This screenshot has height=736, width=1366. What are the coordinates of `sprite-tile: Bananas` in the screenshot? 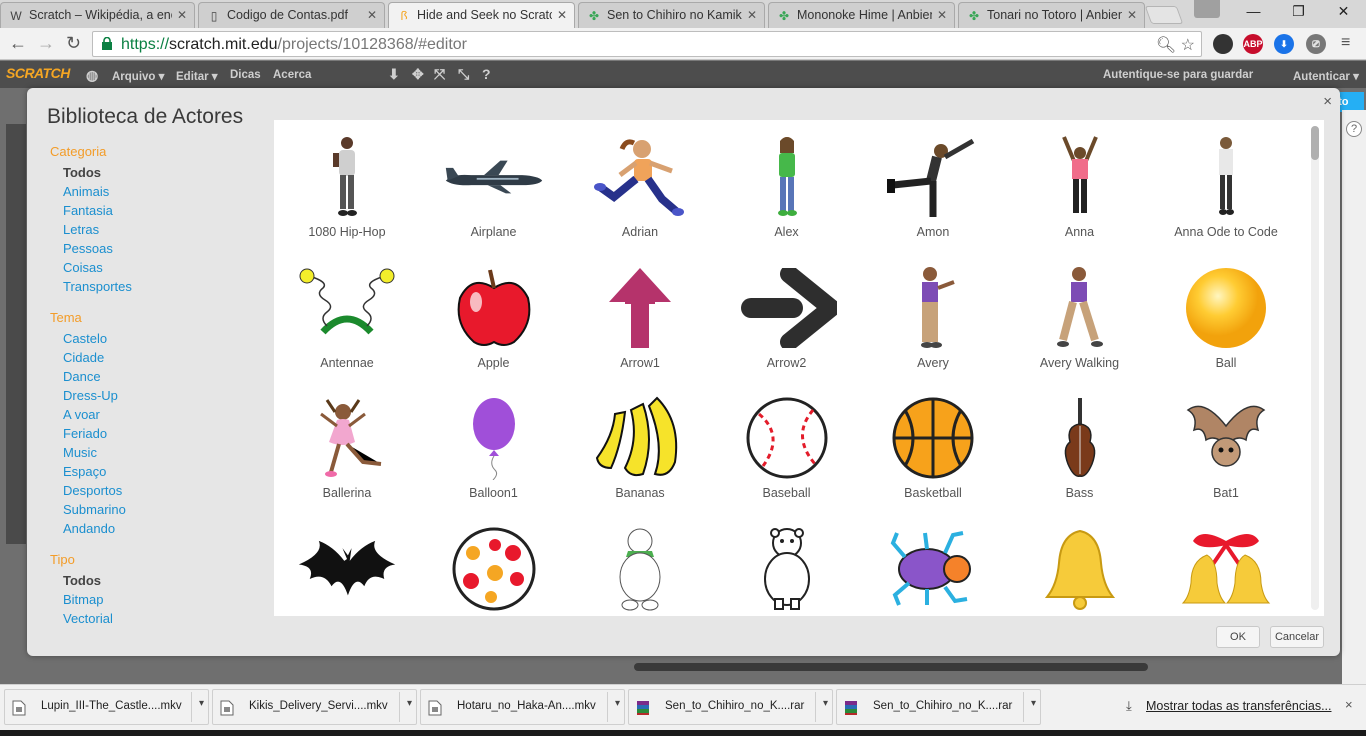 It's located at (640, 446).